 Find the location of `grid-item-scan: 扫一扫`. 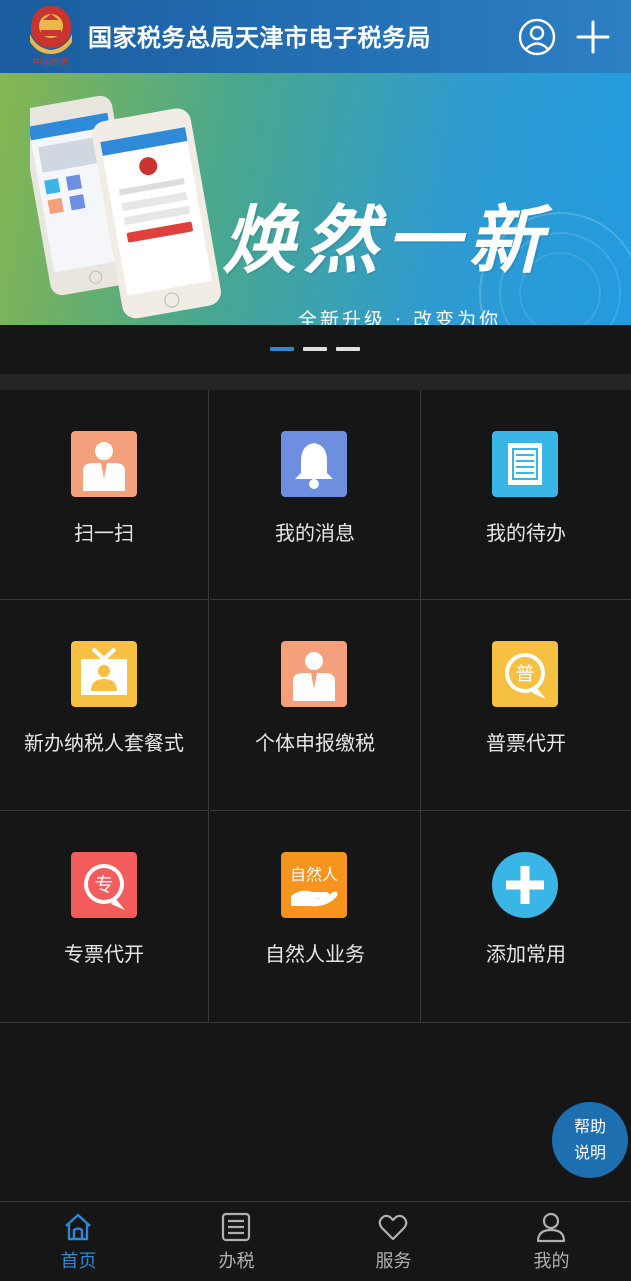

grid-item-scan: 扫一扫 is located at coordinates (104, 495).